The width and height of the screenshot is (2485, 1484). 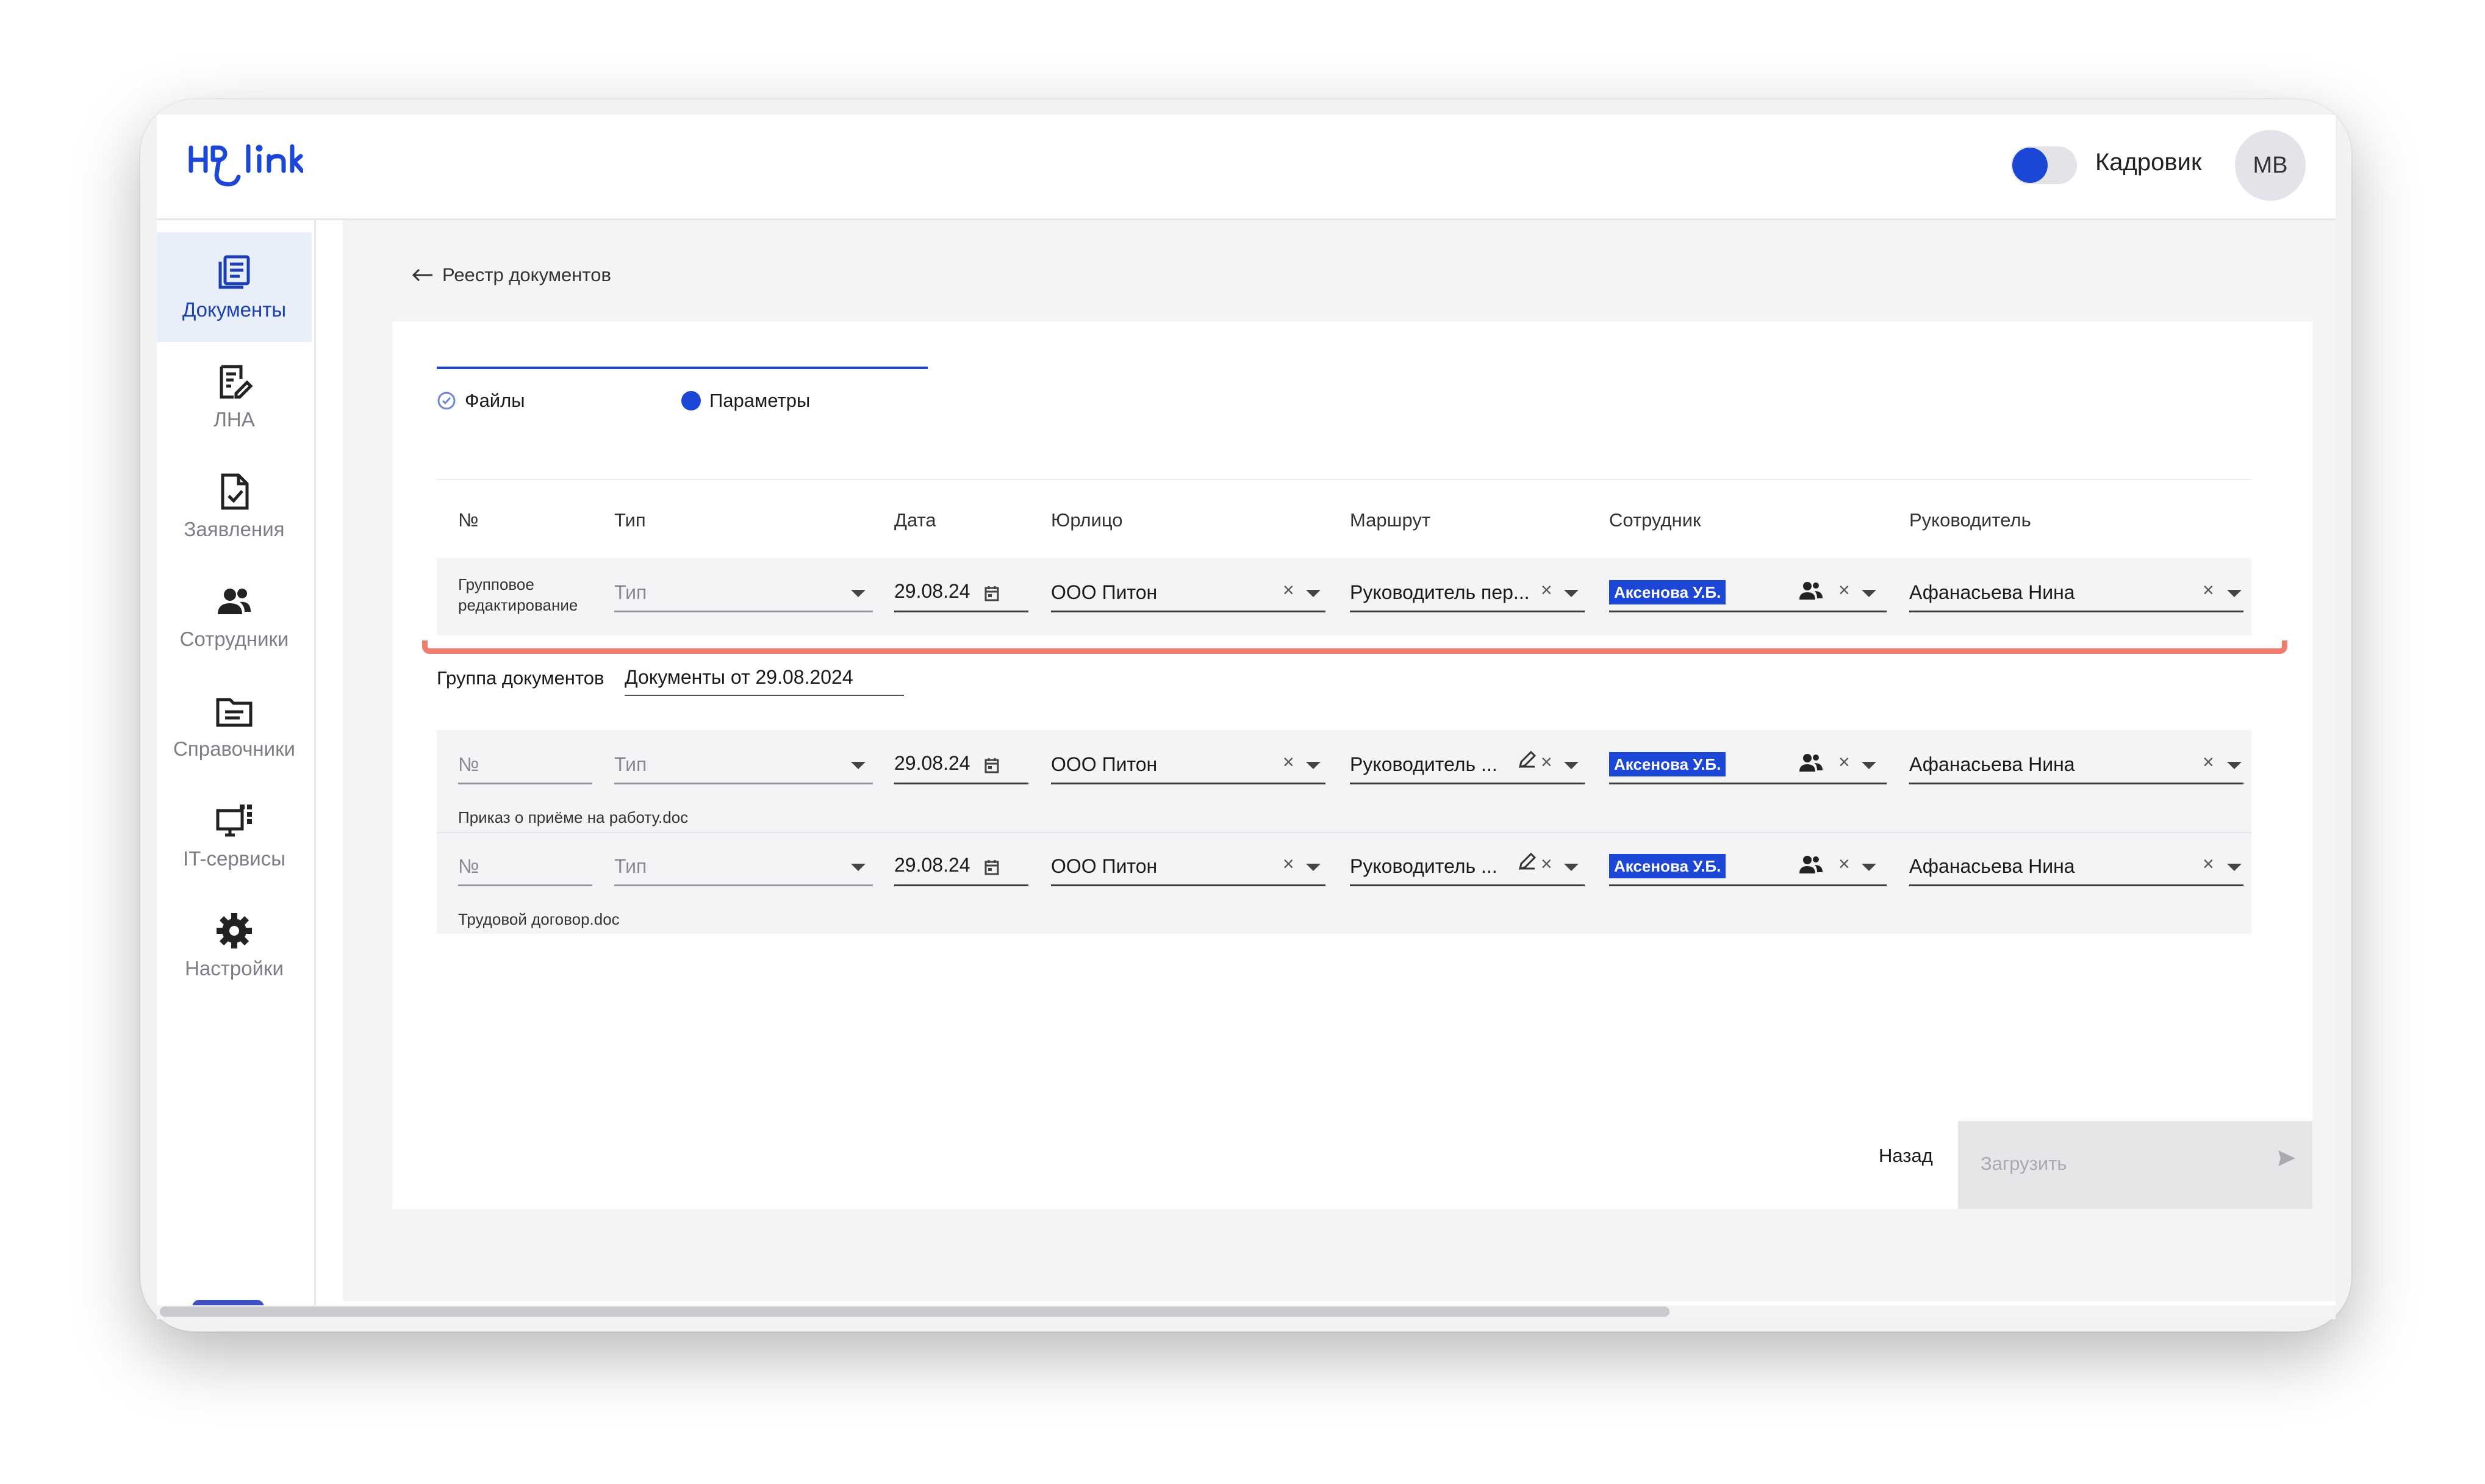 I want to click on step-label: Параметры, so click(x=760, y=400).